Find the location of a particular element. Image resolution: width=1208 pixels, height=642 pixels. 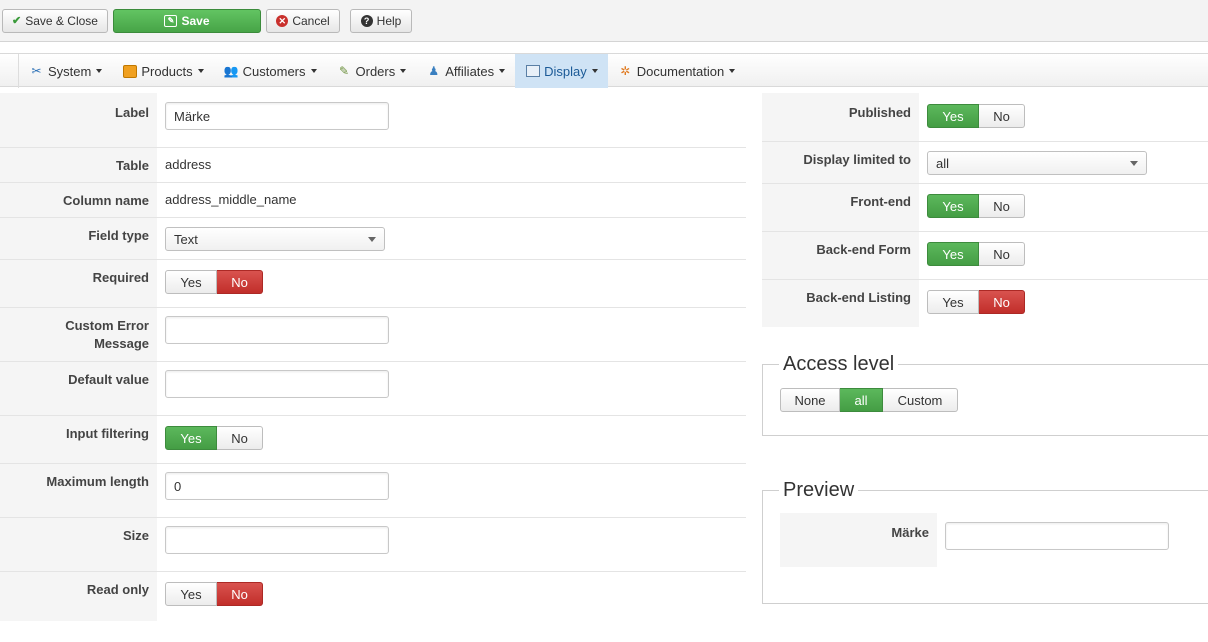

row-back-end-listing: Back-end Listing Yes No is located at coordinates (985, 303).